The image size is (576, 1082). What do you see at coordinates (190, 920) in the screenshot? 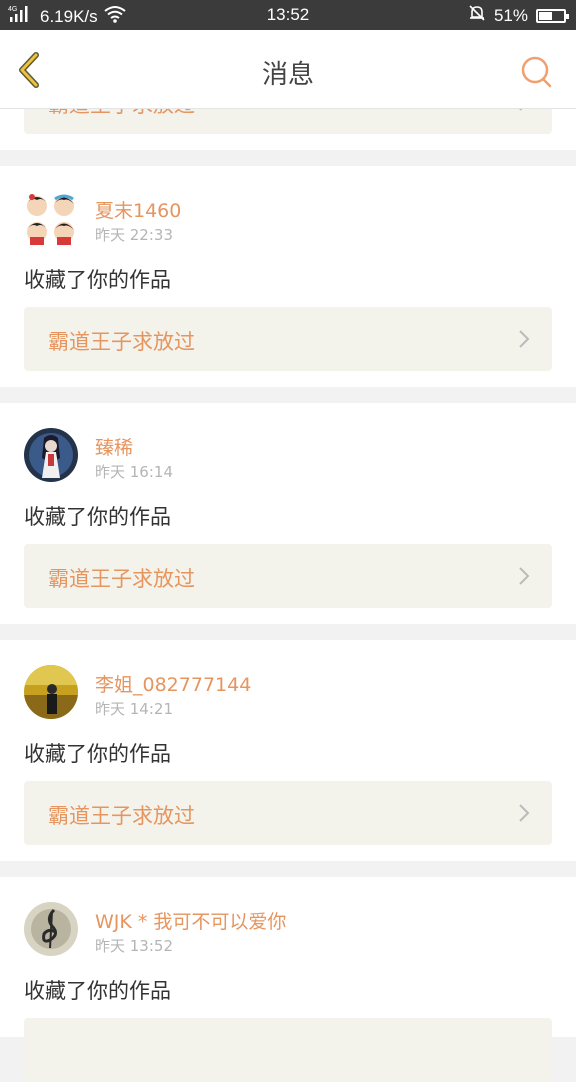
I see `username: WJK * 我可不可以爱你` at bounding box center [190, 920].